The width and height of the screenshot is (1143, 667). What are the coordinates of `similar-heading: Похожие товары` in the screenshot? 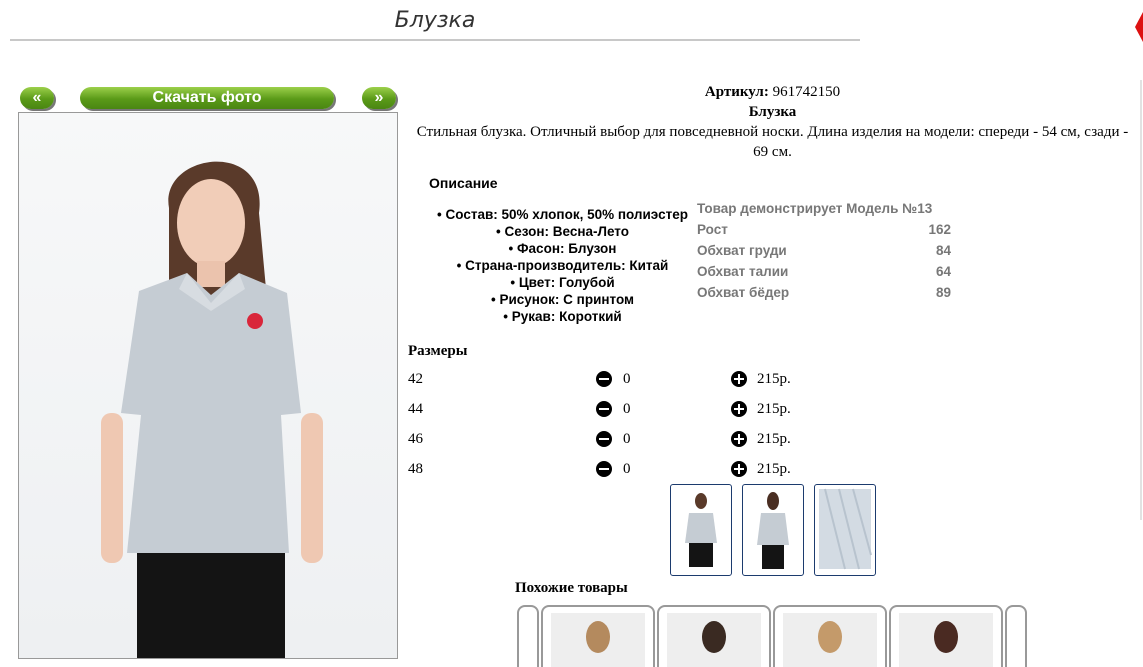 It's located at (571, 588).